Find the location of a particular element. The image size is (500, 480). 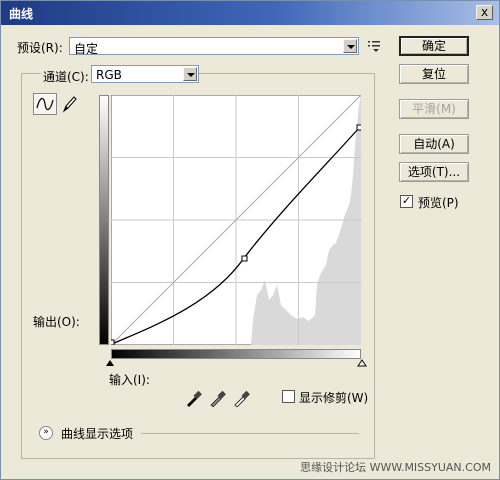

watermark: 思缘设计论坛 WWW.MISSYUAN.COM is located at coordinates (395, 467).